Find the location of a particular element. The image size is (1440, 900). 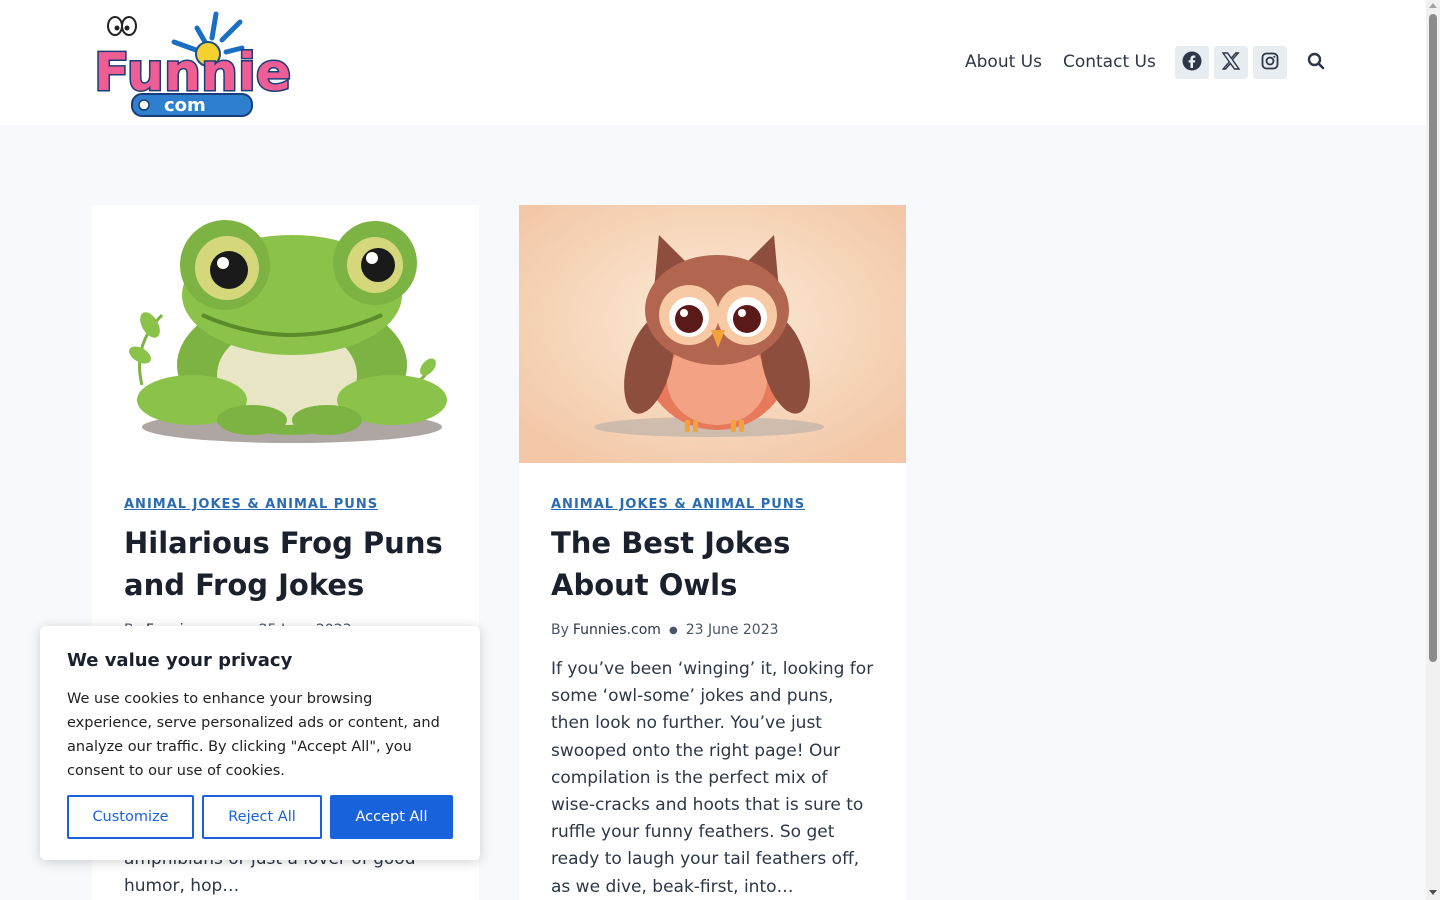

nav-contact-us: Contact Us is located at coordinates (1109, 62).